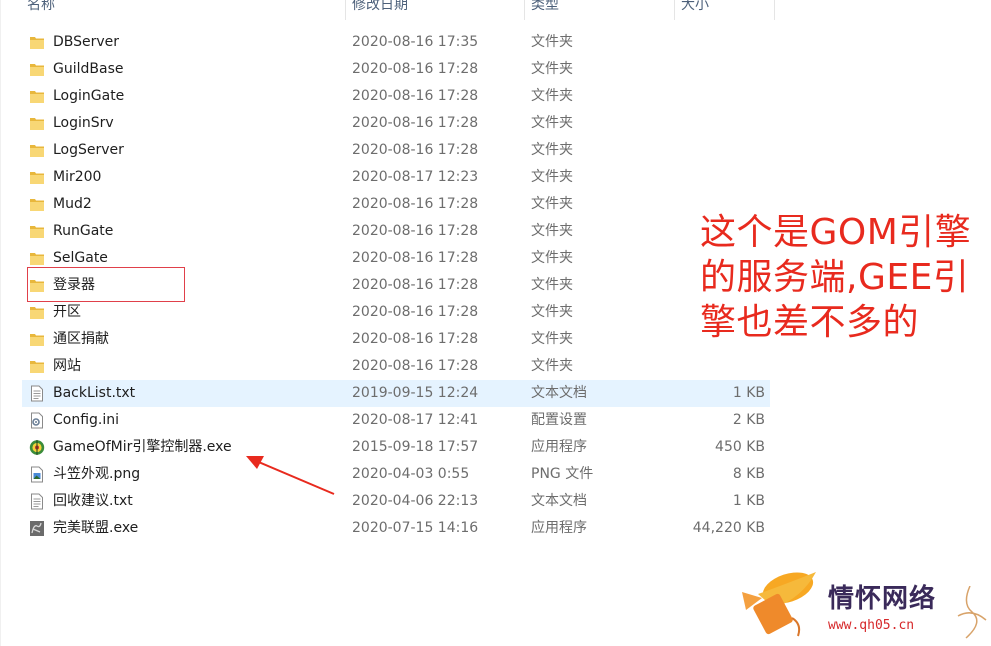  I want to click on file-name: 完美联盟.exe, so click(96, 528).